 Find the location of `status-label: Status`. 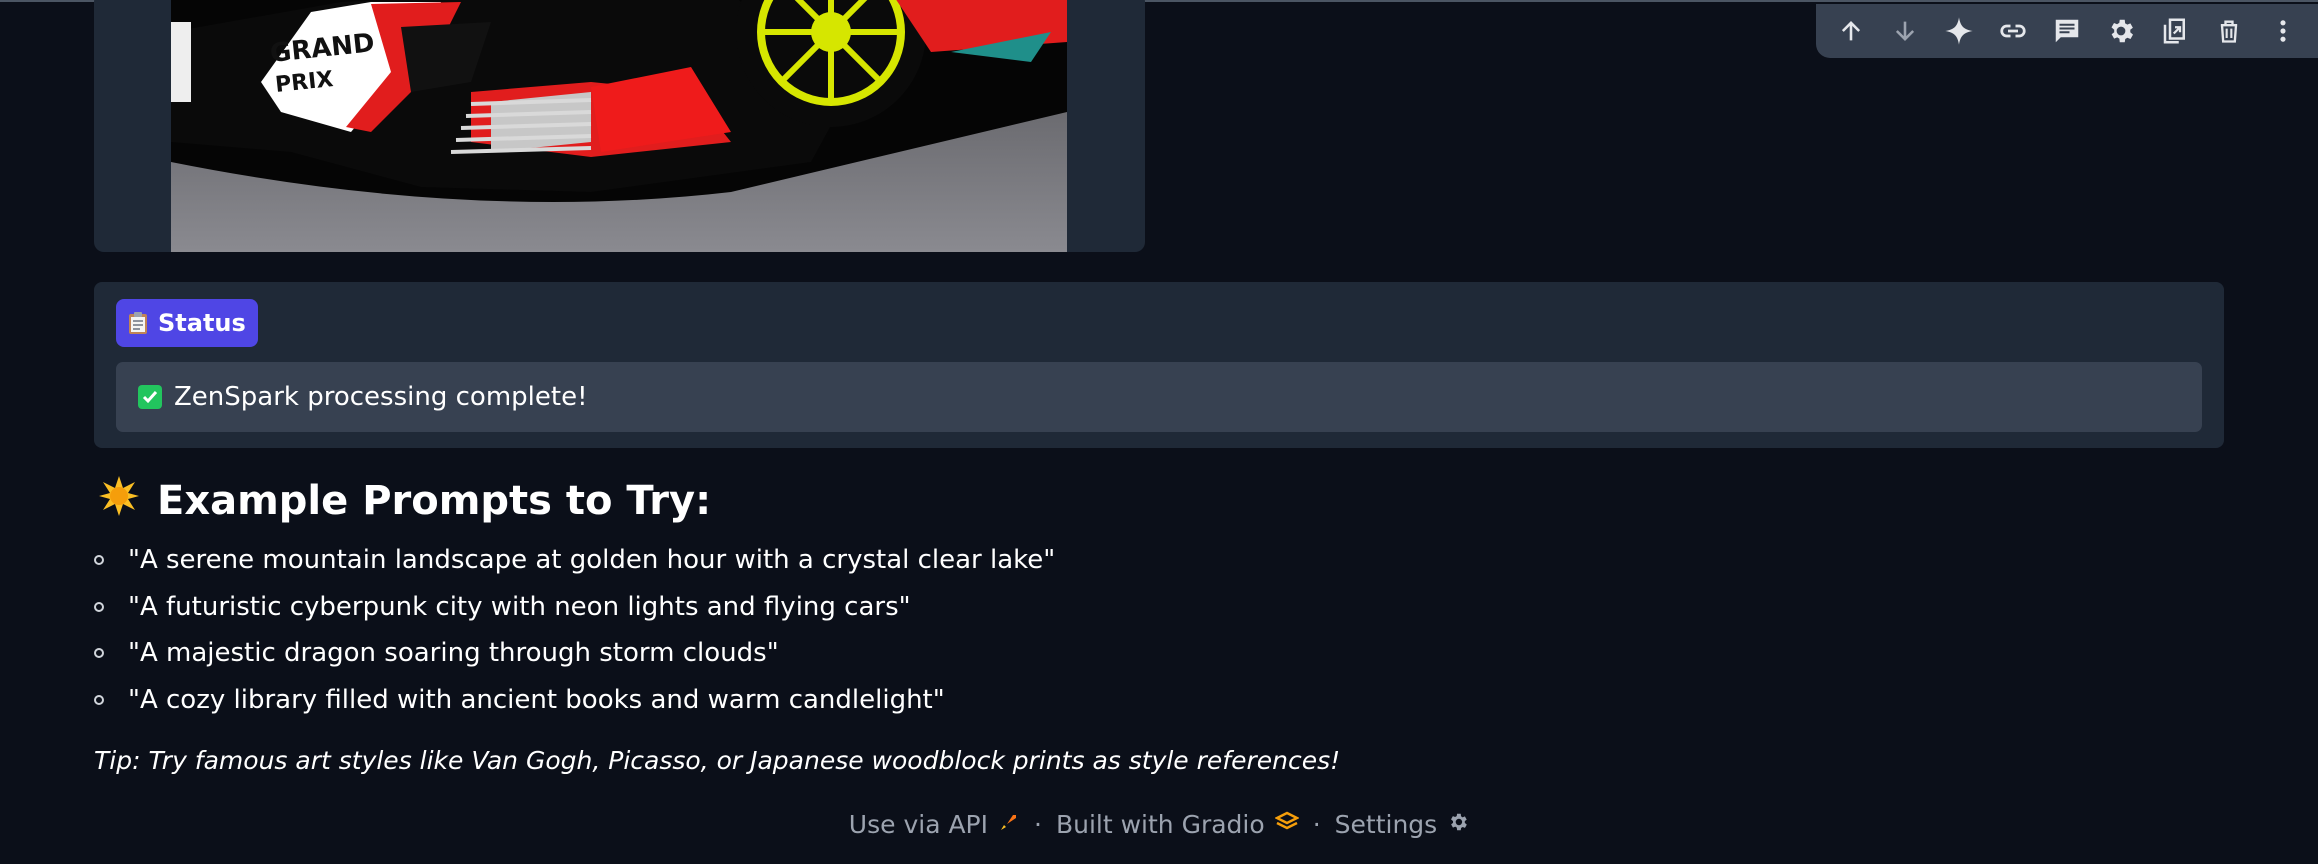

status-label: Status is located at coordinates (187, 323).